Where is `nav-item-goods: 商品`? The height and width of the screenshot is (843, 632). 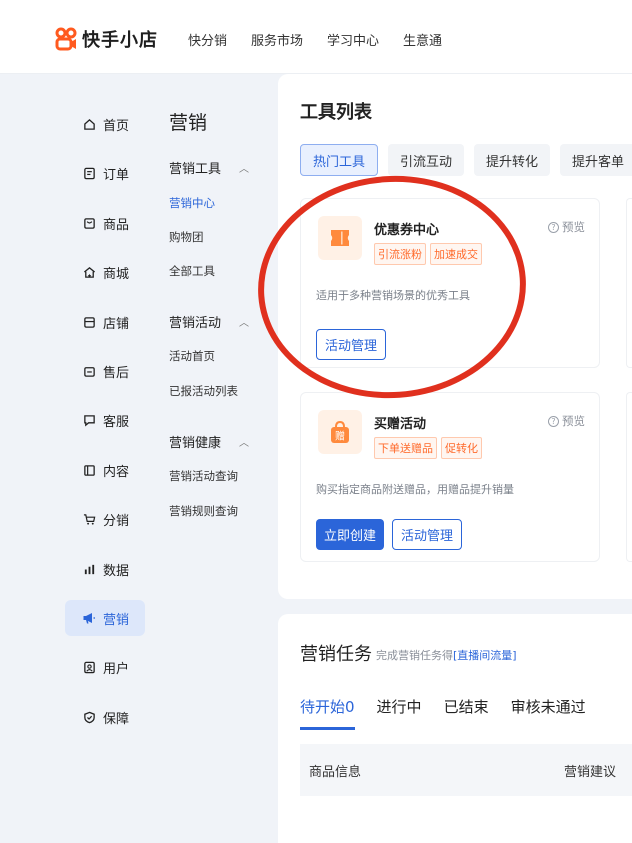
nav-item-goods: 商品 is located at coordinates (105, 223).